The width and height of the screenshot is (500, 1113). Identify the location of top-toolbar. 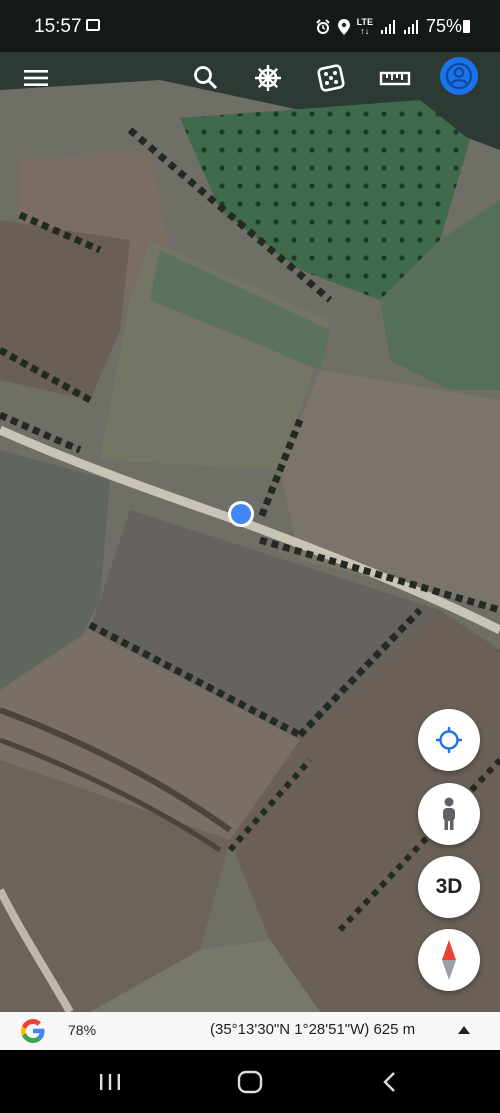
(250, 79).